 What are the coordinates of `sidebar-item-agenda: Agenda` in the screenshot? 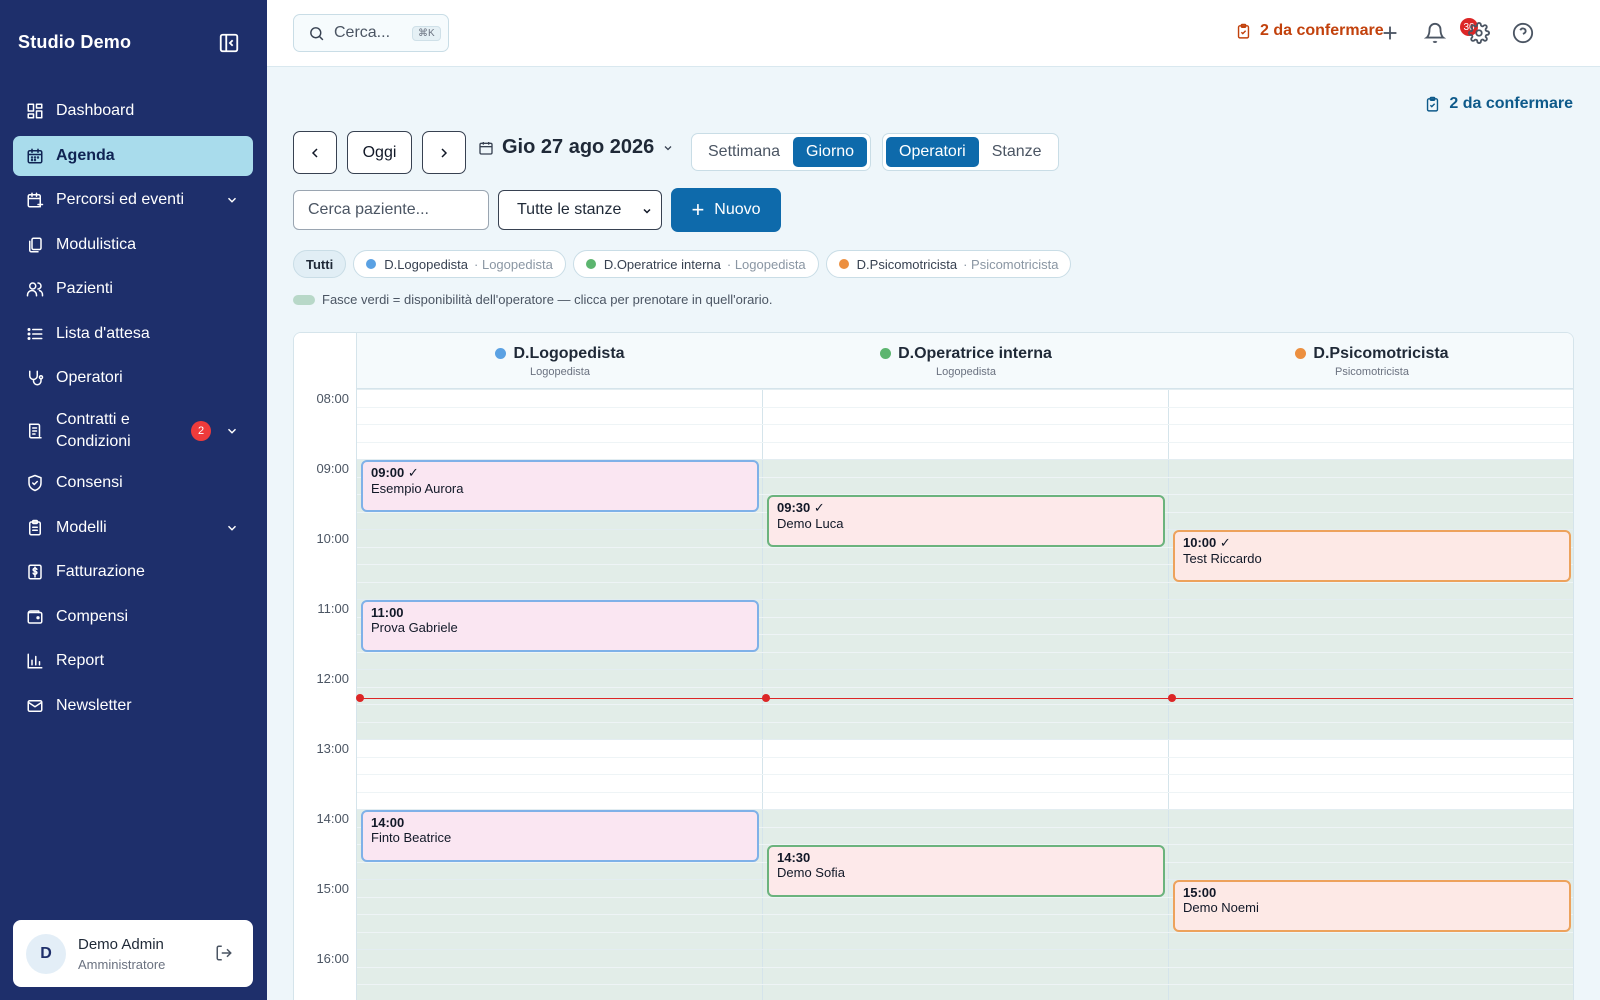 It's located at (133, 155).